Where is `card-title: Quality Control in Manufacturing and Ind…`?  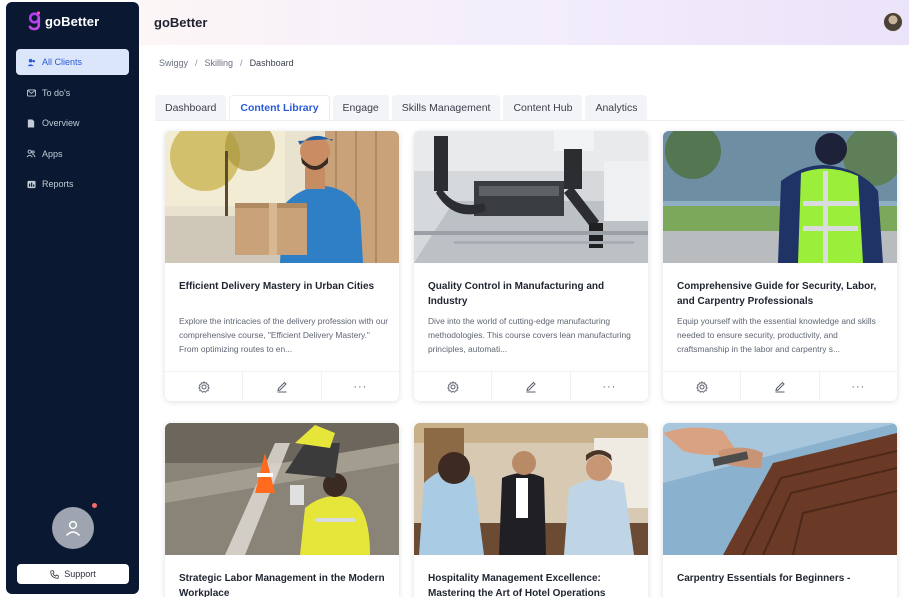
card-title: Quality Control in Manufacturing and Ind… is located at coordinates (516, 294).